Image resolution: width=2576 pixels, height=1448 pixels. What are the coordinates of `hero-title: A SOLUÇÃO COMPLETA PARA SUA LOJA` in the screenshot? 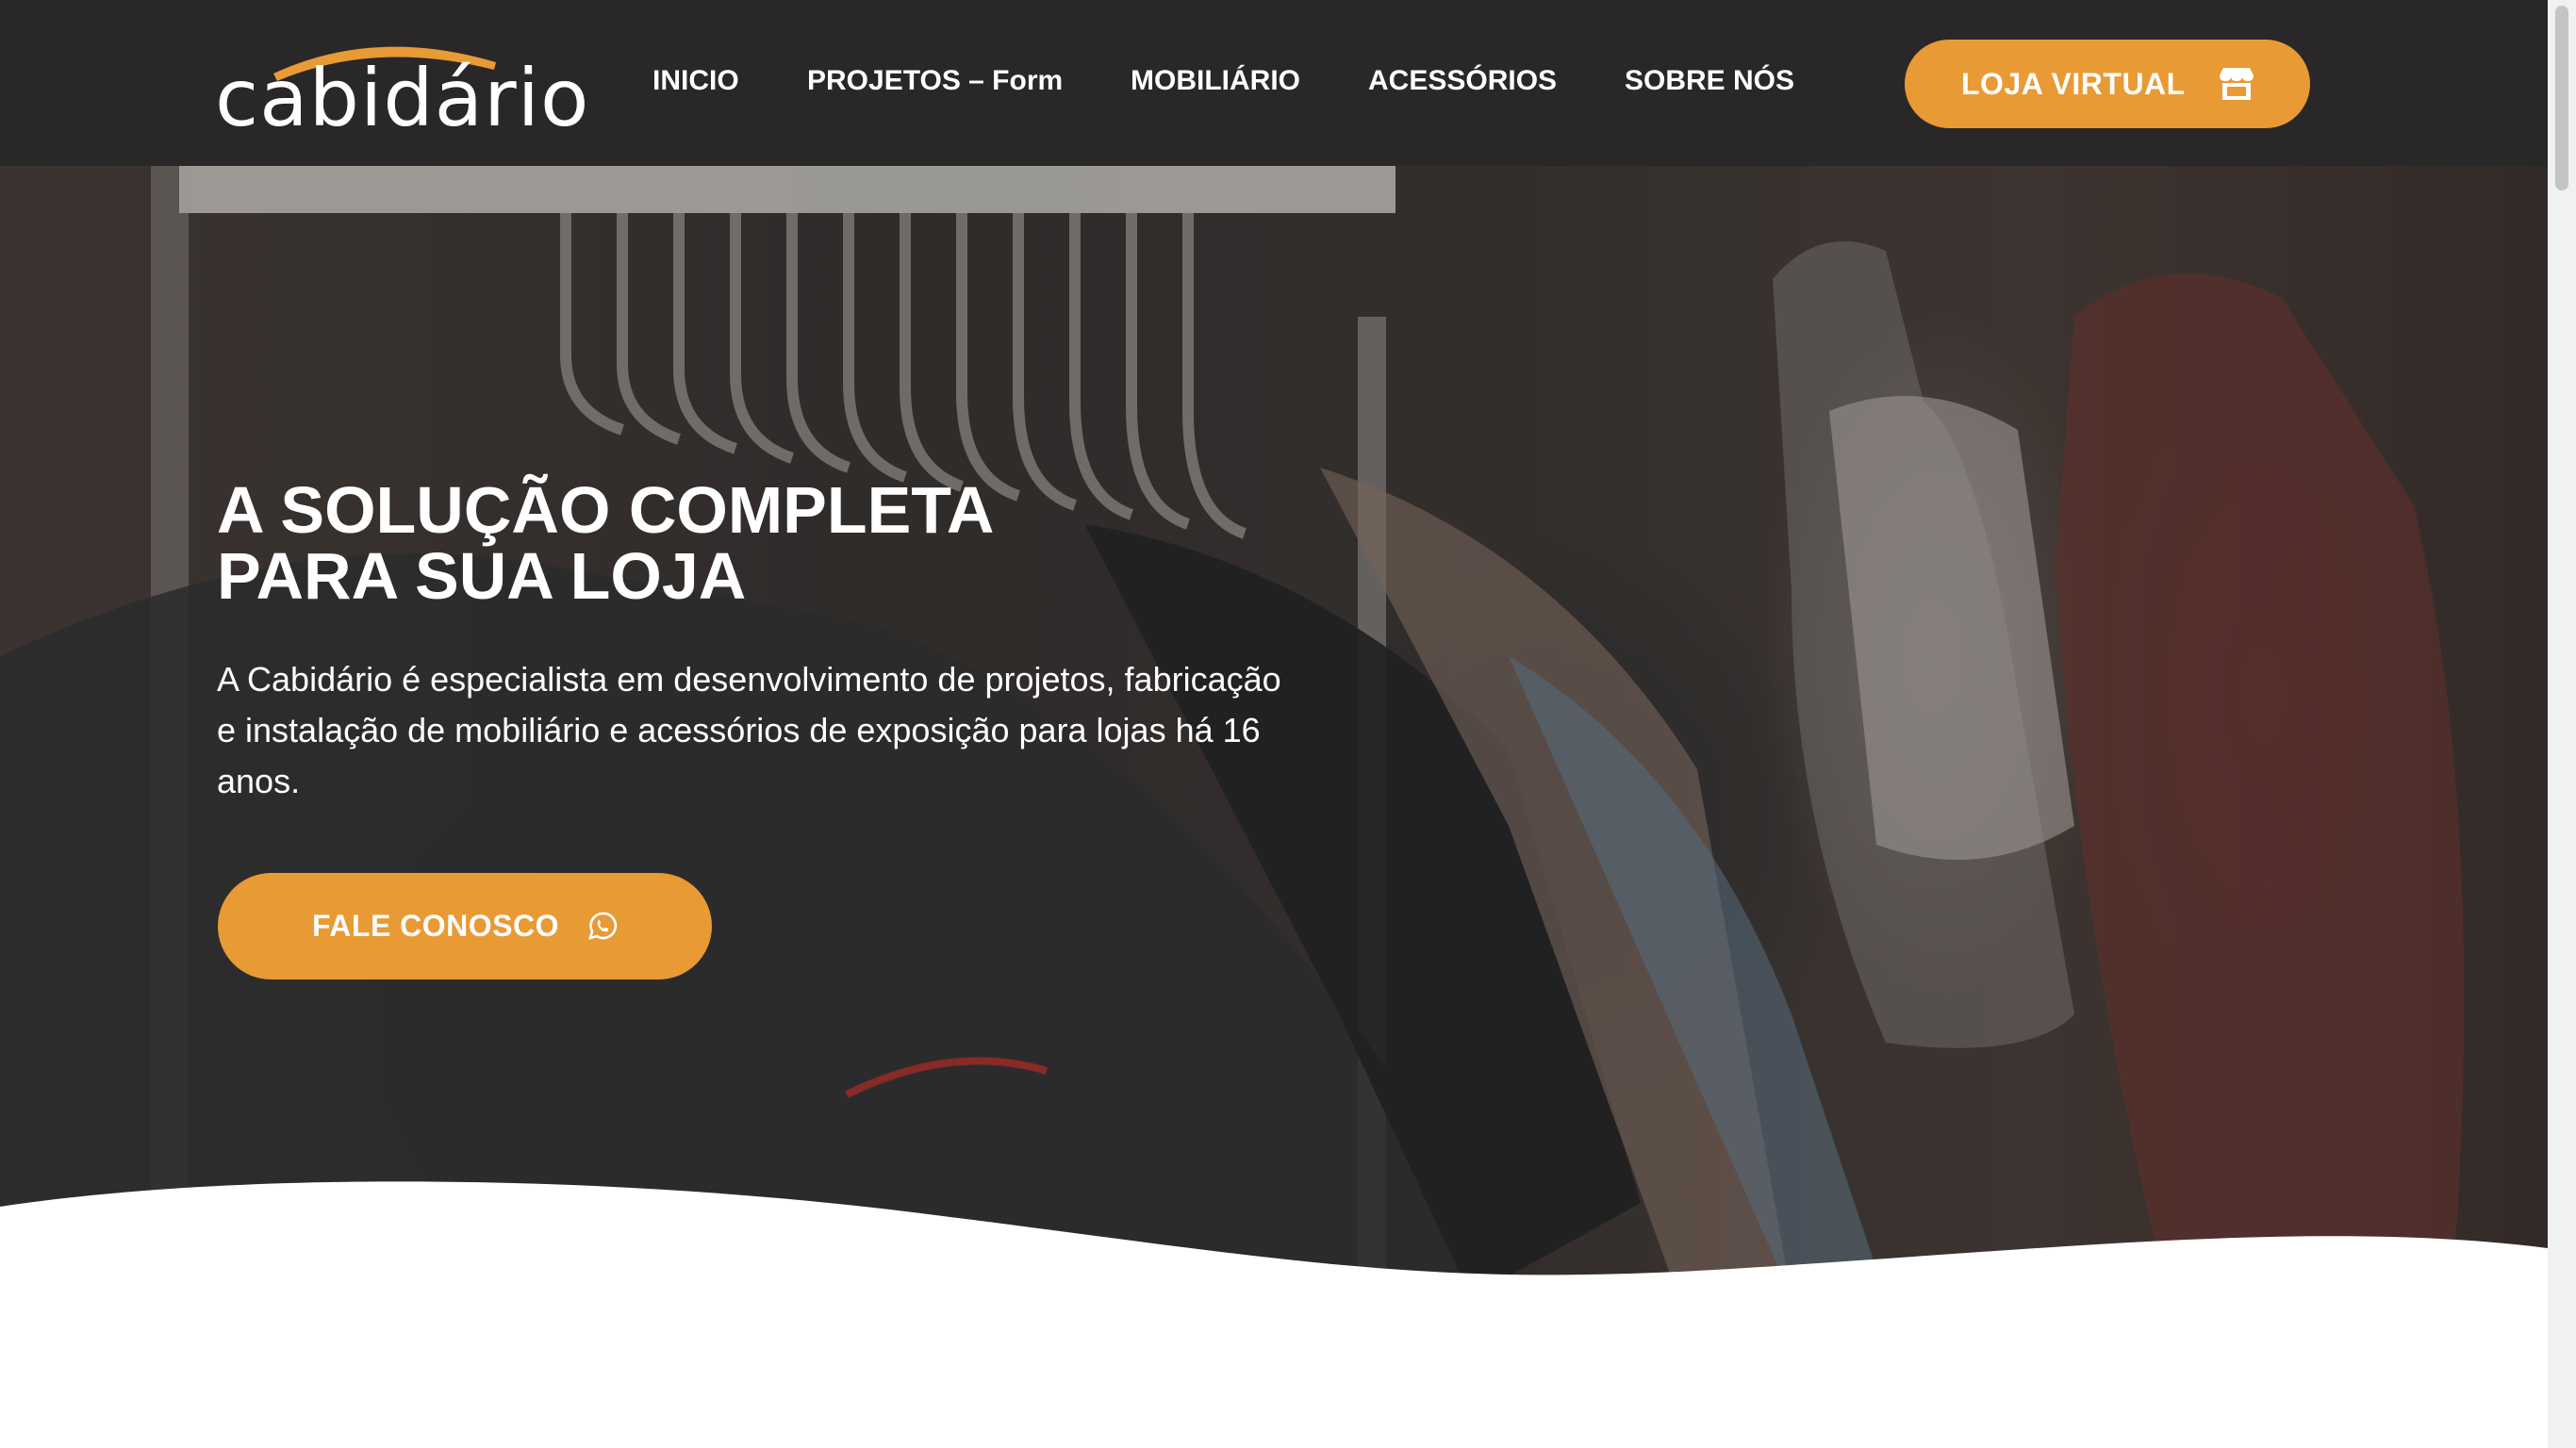 It's located at (782, 543).